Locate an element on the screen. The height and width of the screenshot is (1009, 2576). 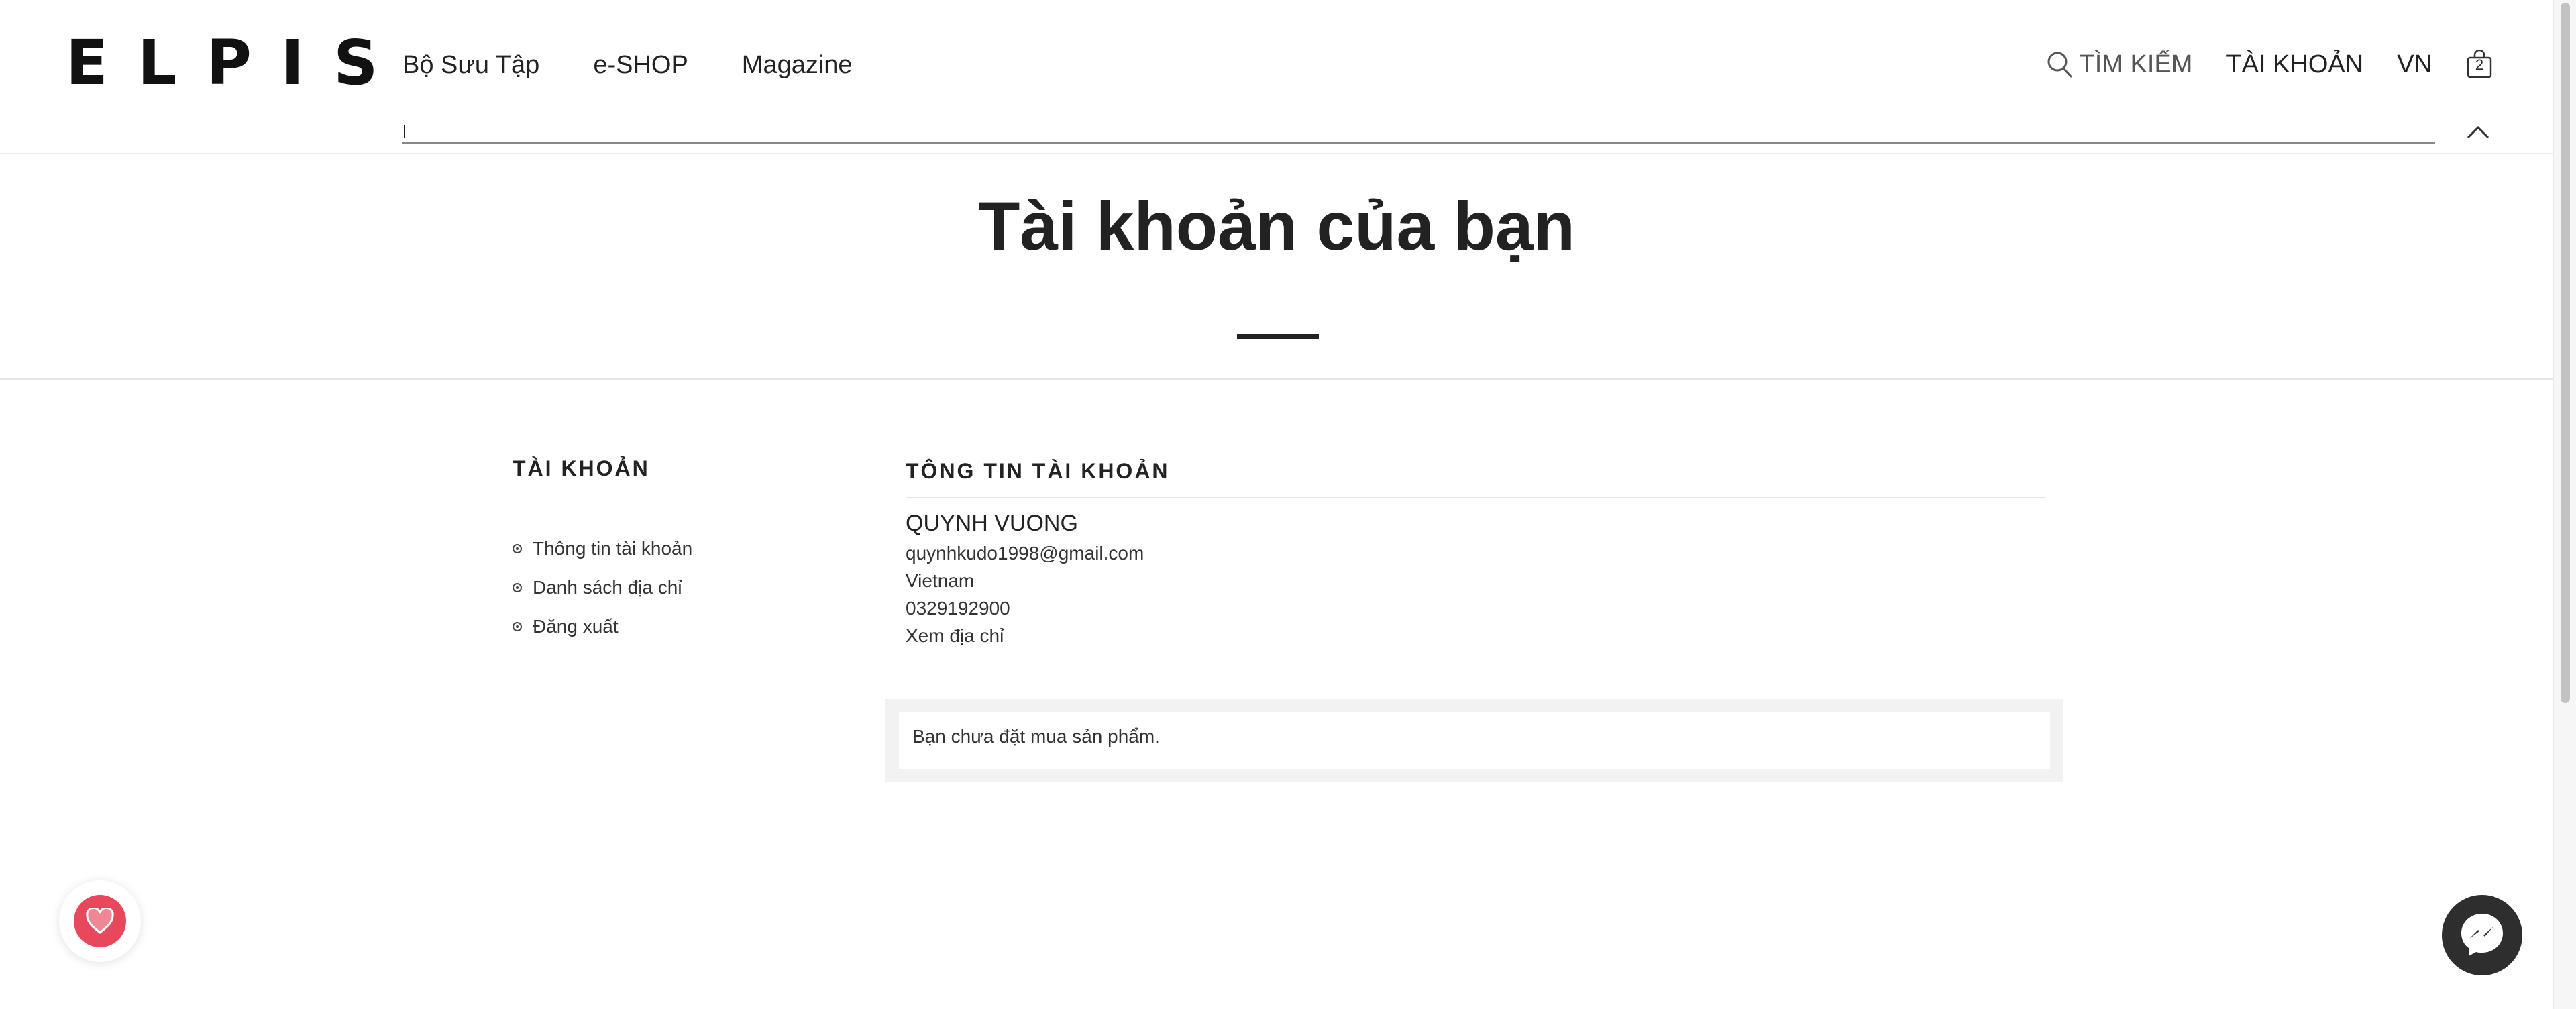
title-divider is located at coordinates (1278, 336).